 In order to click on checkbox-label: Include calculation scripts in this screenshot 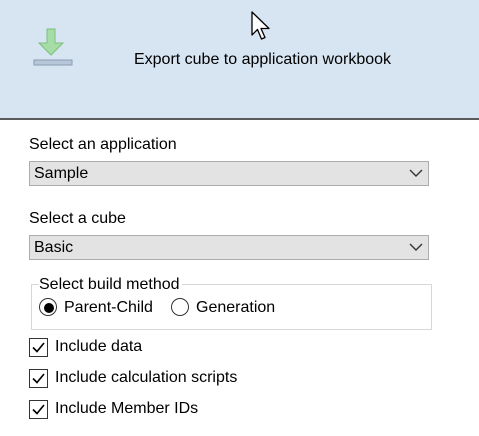, I will do `click(146, 377)`.